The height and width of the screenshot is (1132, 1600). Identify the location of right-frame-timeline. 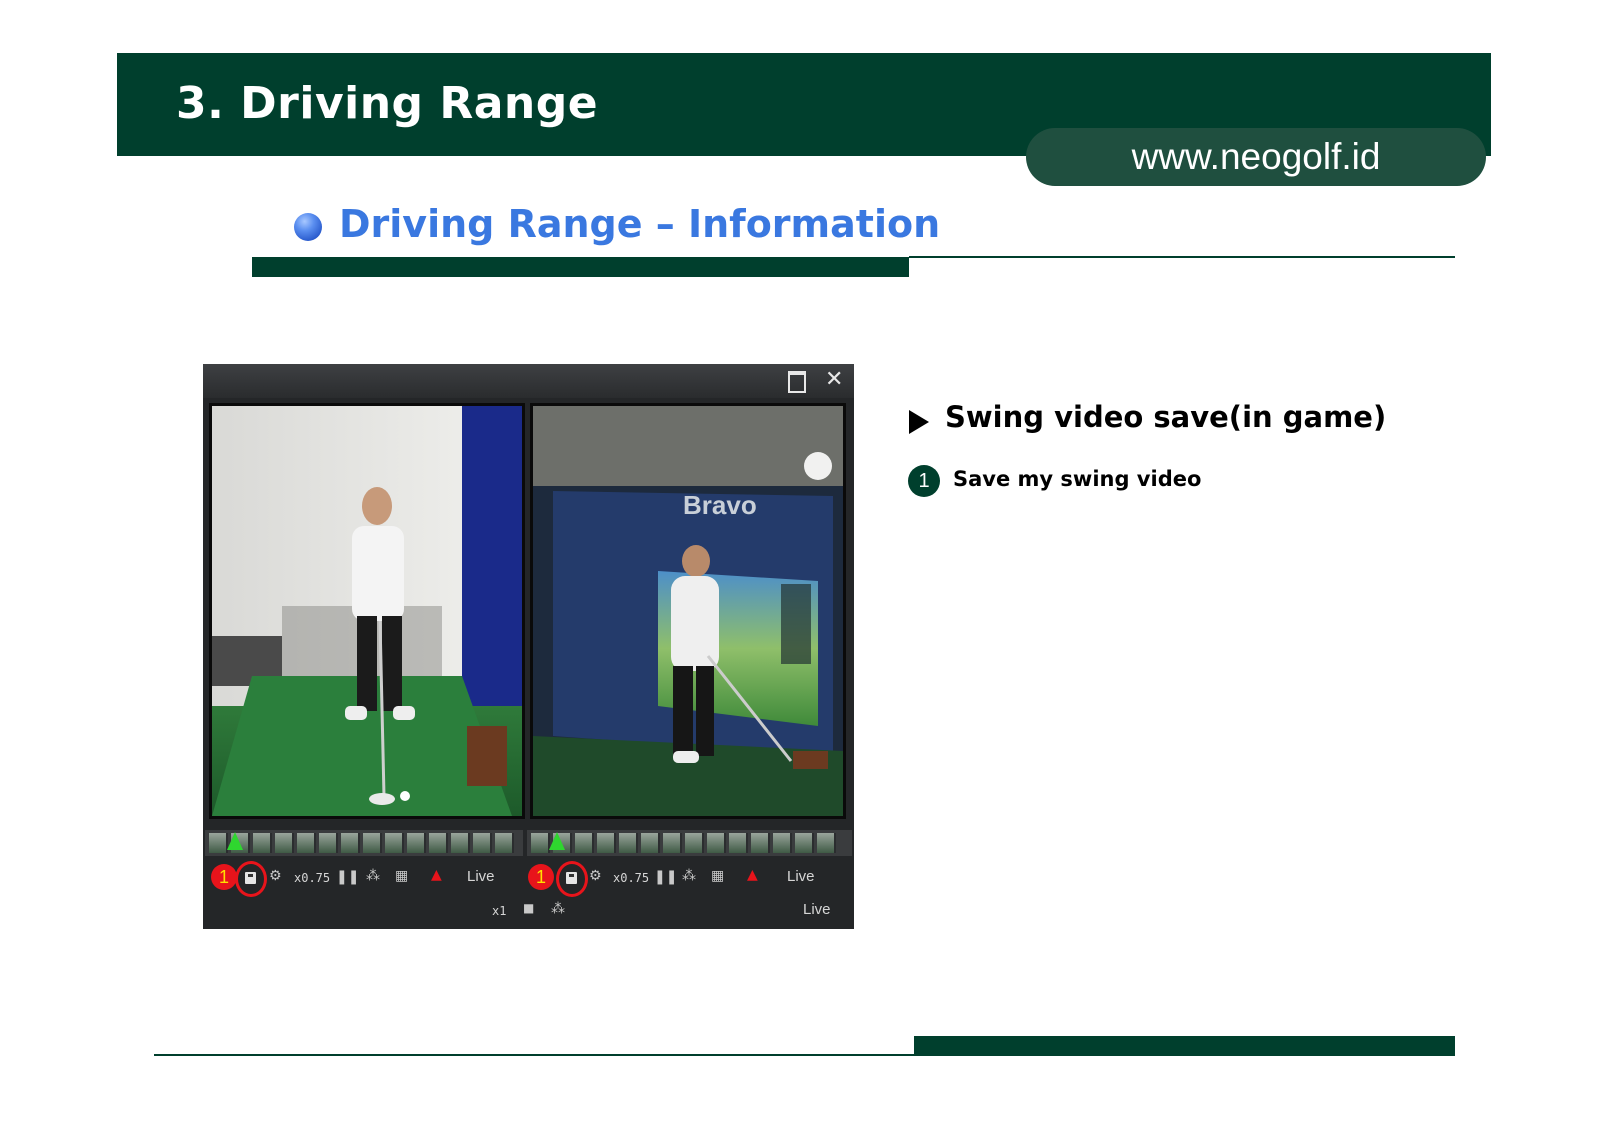
(689, 843).